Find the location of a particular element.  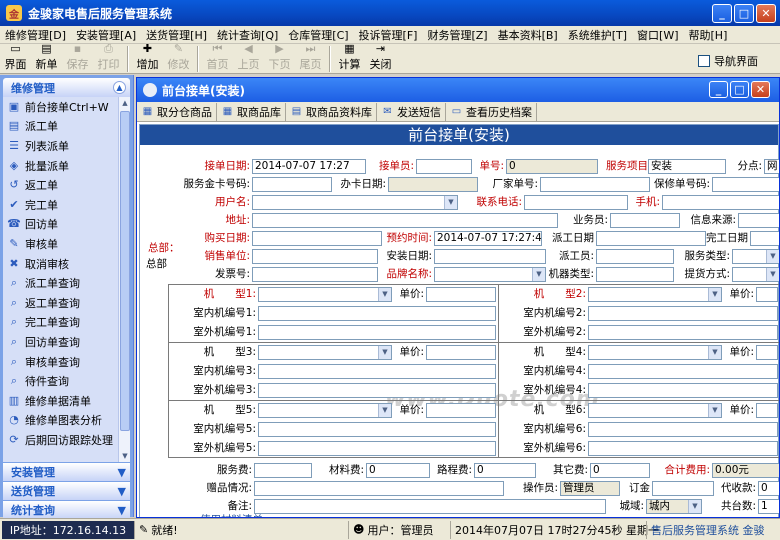

machine-type-field-1: ▼ is located at coordinates (325, 294).